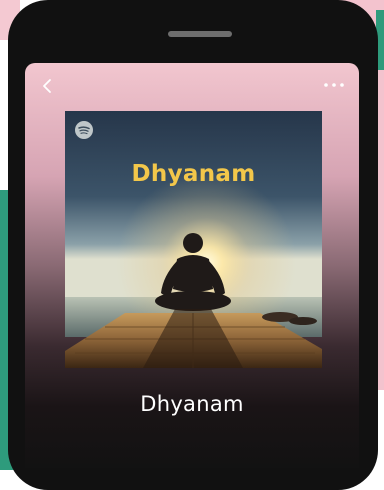 This screenshot has width=384, height=490. Describe the element at coordinates (48, 86) in the screenshot. I see `chevron-left-icon` at that location.